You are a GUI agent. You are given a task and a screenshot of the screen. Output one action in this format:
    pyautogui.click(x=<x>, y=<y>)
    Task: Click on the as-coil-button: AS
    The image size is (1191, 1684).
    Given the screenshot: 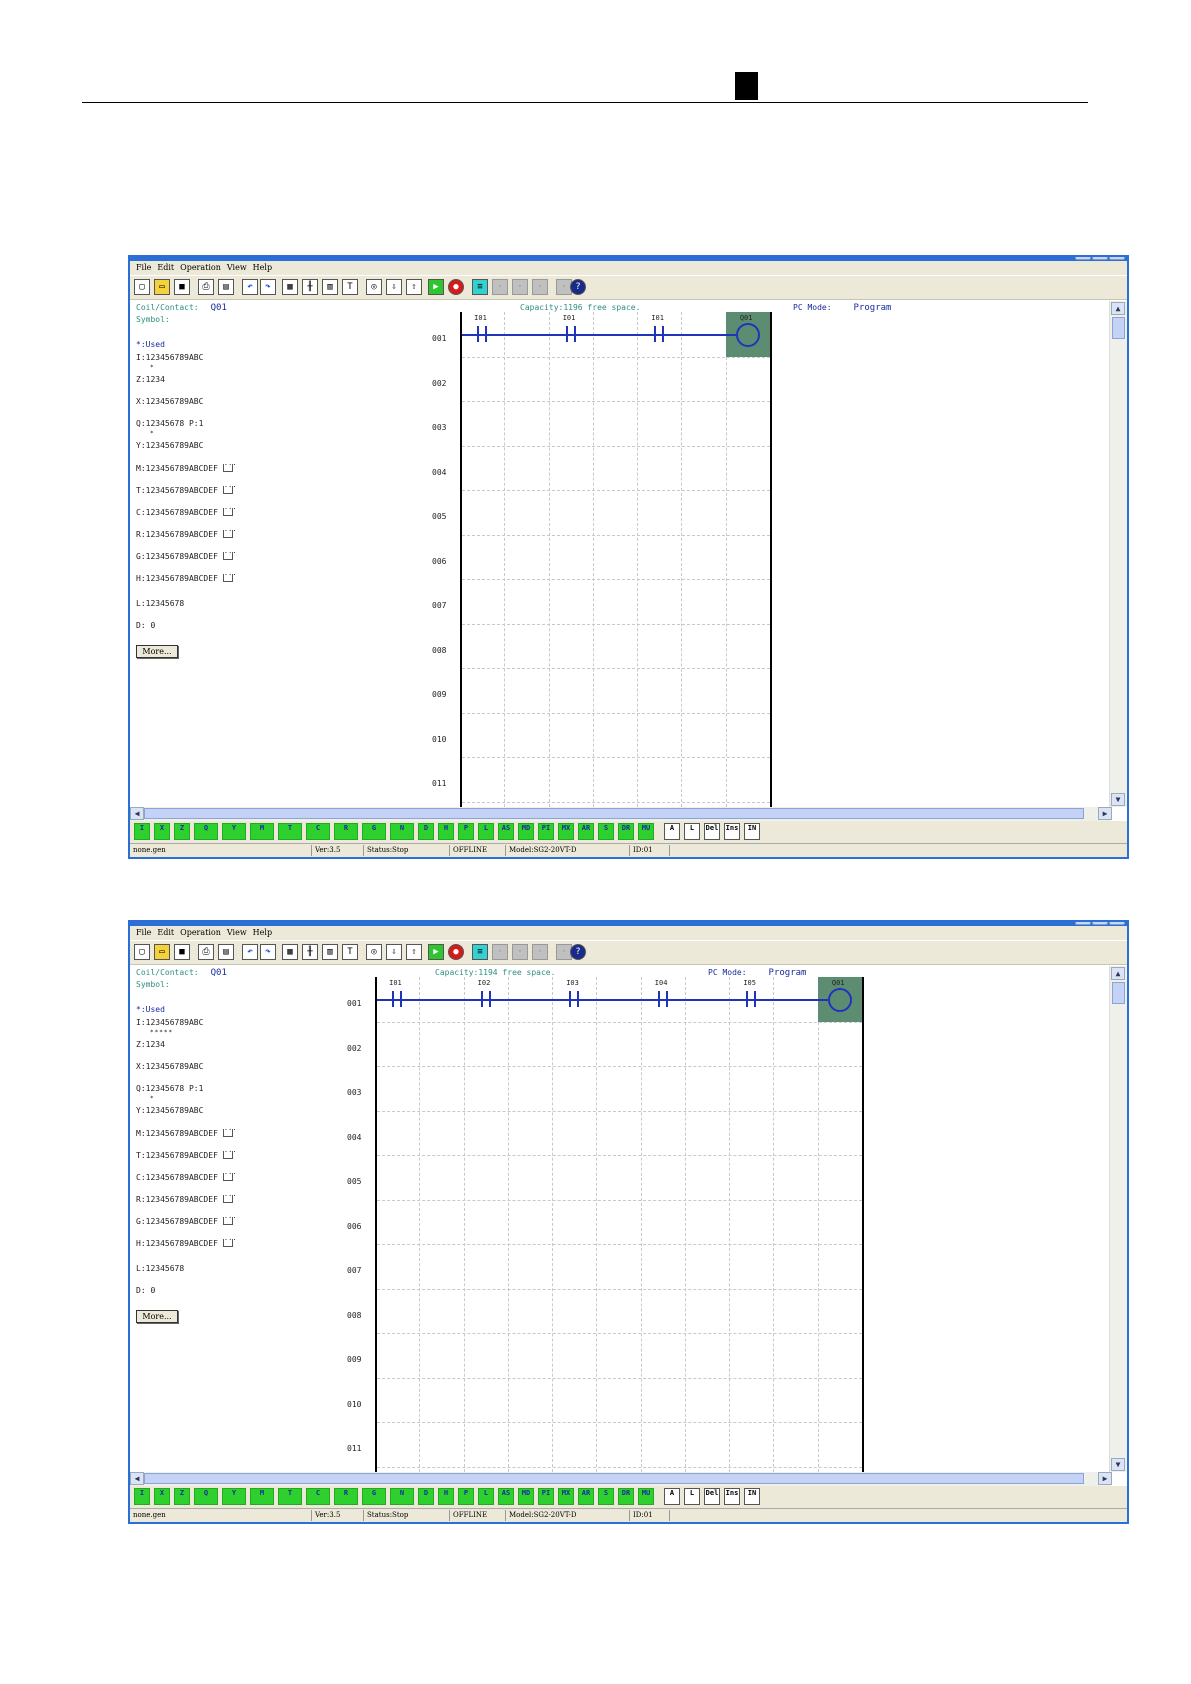 What is the action you would take?
    pyautogui.click(x=506, y=831)
    